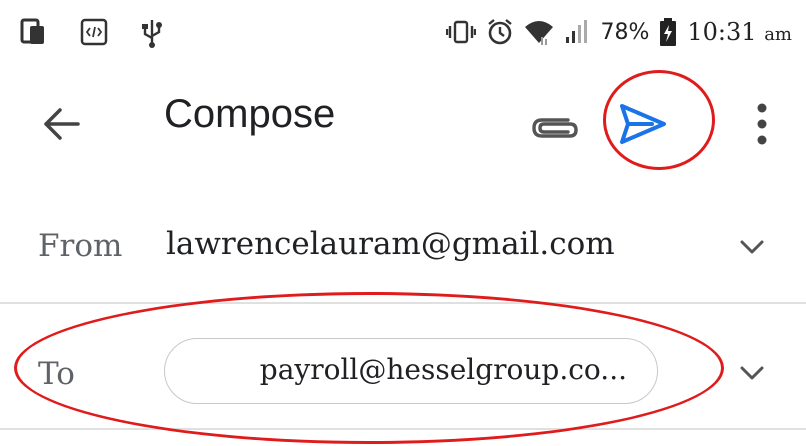 This screenshot has height=446, width=806. Describe the element at coordinates (461, 32) in the screenshot. I see `vibrate-icon` at that location.